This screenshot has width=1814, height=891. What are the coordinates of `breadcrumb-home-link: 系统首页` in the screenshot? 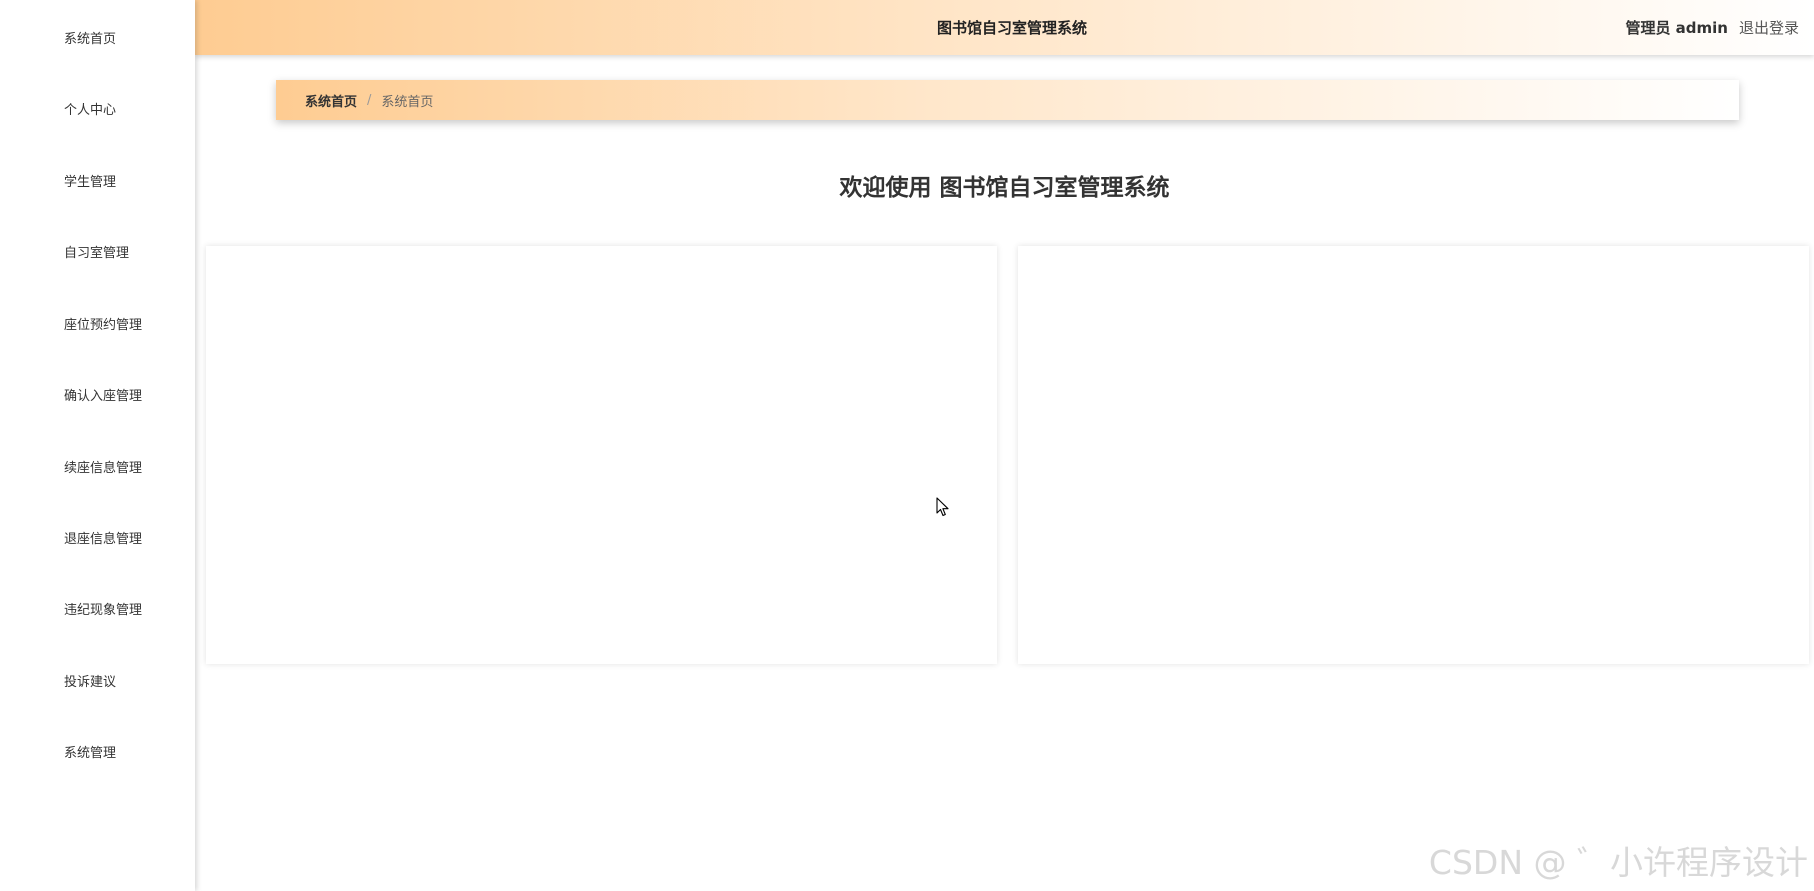 It's located at (331, 100).